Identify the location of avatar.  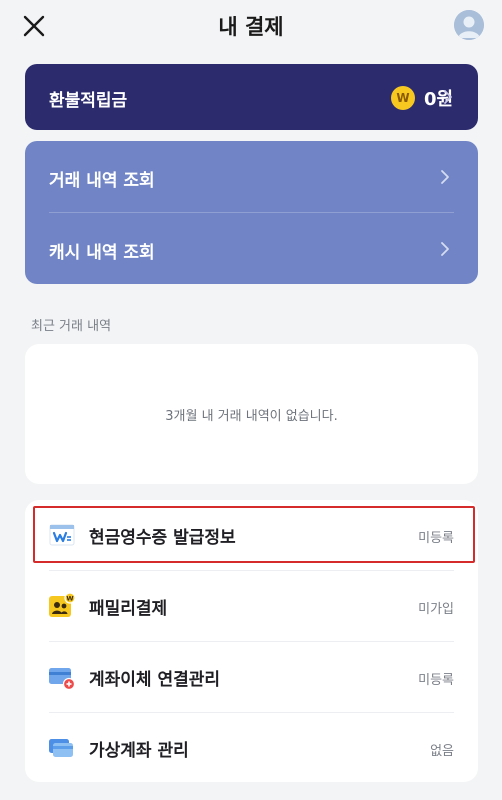
(469, 25).